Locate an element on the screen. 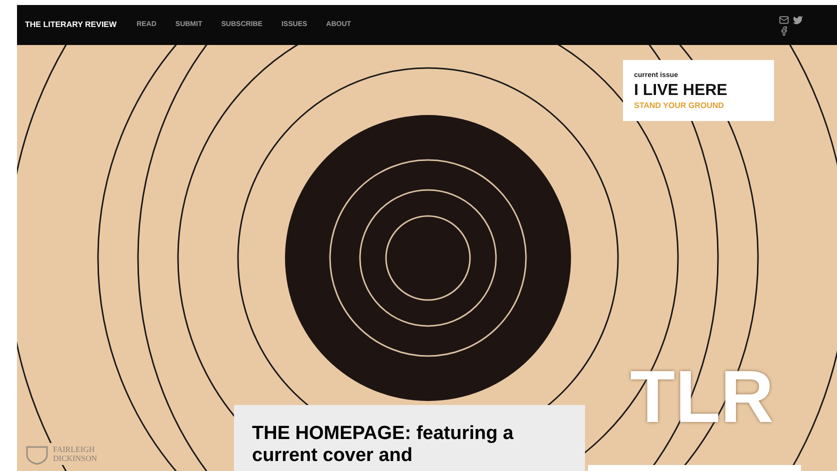 This screenshot has height=471, width=837. issue-title: I LIVE HERE is located at coordinates (681, 91).